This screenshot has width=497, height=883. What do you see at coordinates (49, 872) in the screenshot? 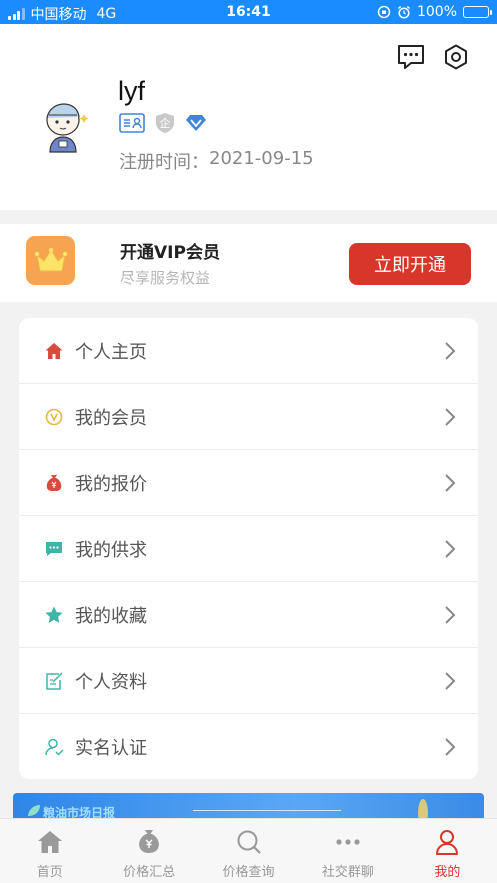
I see `tab-label: 首页` at bounding box center [49, 872].